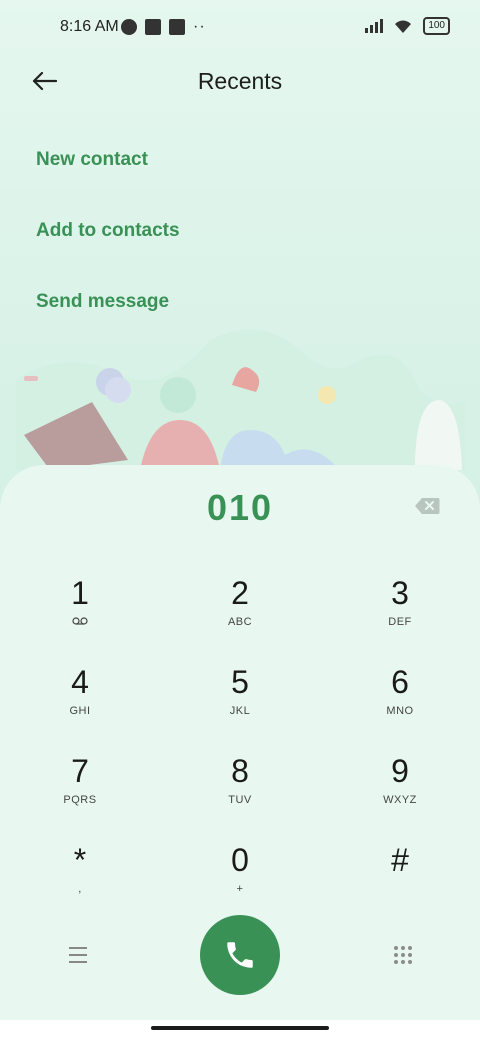 The image size is (480, 1040). I want to click on key-digit: 3, so click(400, 593).